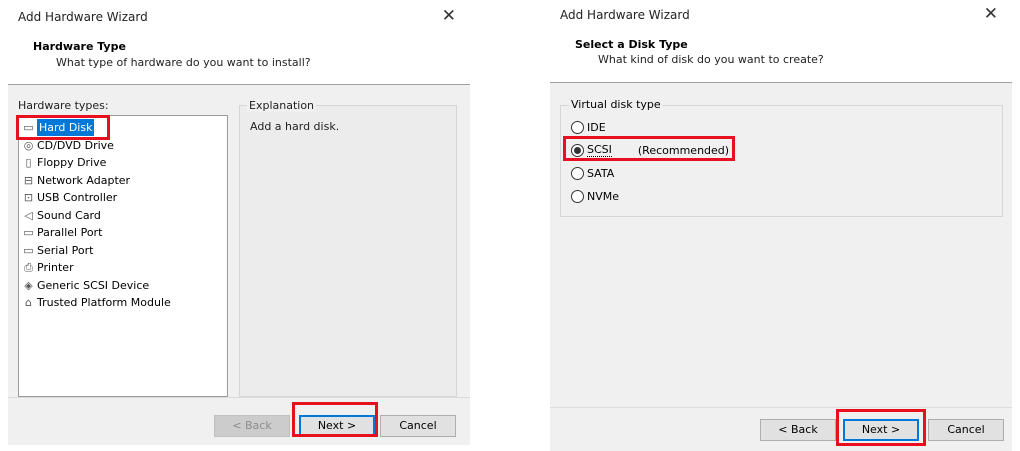 The width and height of the screenshot is (1020, 451). I want to click on hardware-type-item: ▭ Serial Port, so click(57, 250).